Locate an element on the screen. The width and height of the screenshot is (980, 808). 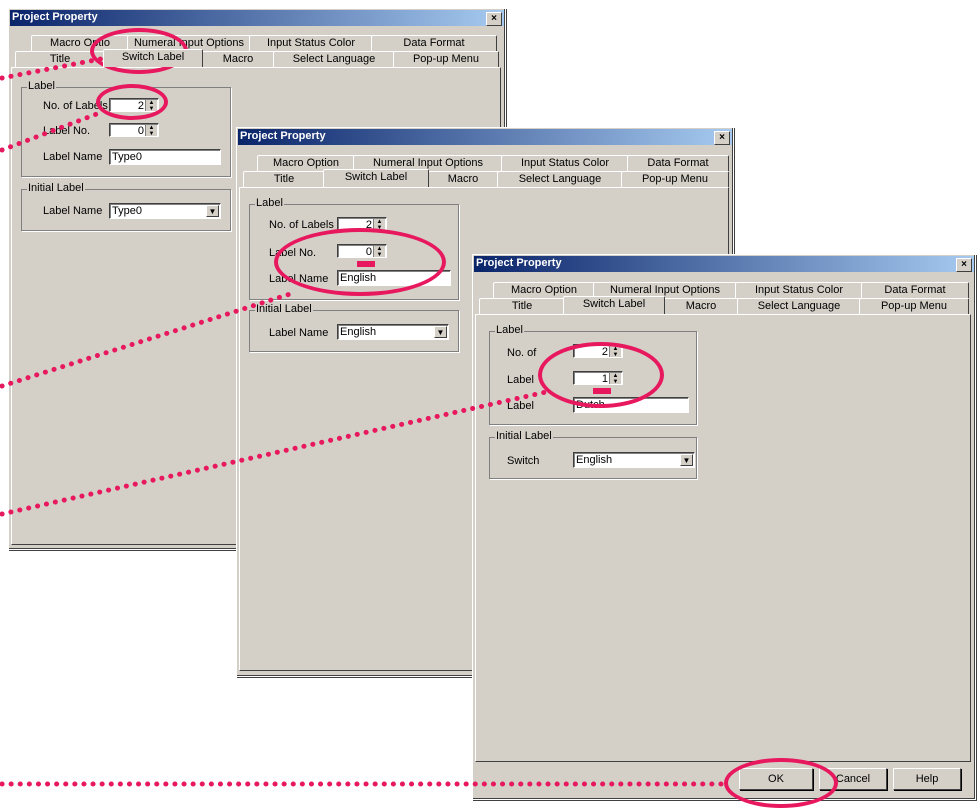
callout-line-label-no is located at coordinates (274, 453).